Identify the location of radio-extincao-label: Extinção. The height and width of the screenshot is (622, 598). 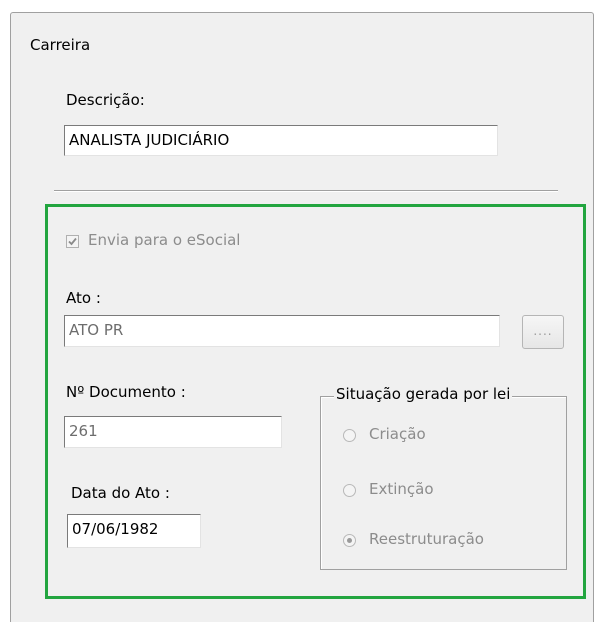
(401, 489).